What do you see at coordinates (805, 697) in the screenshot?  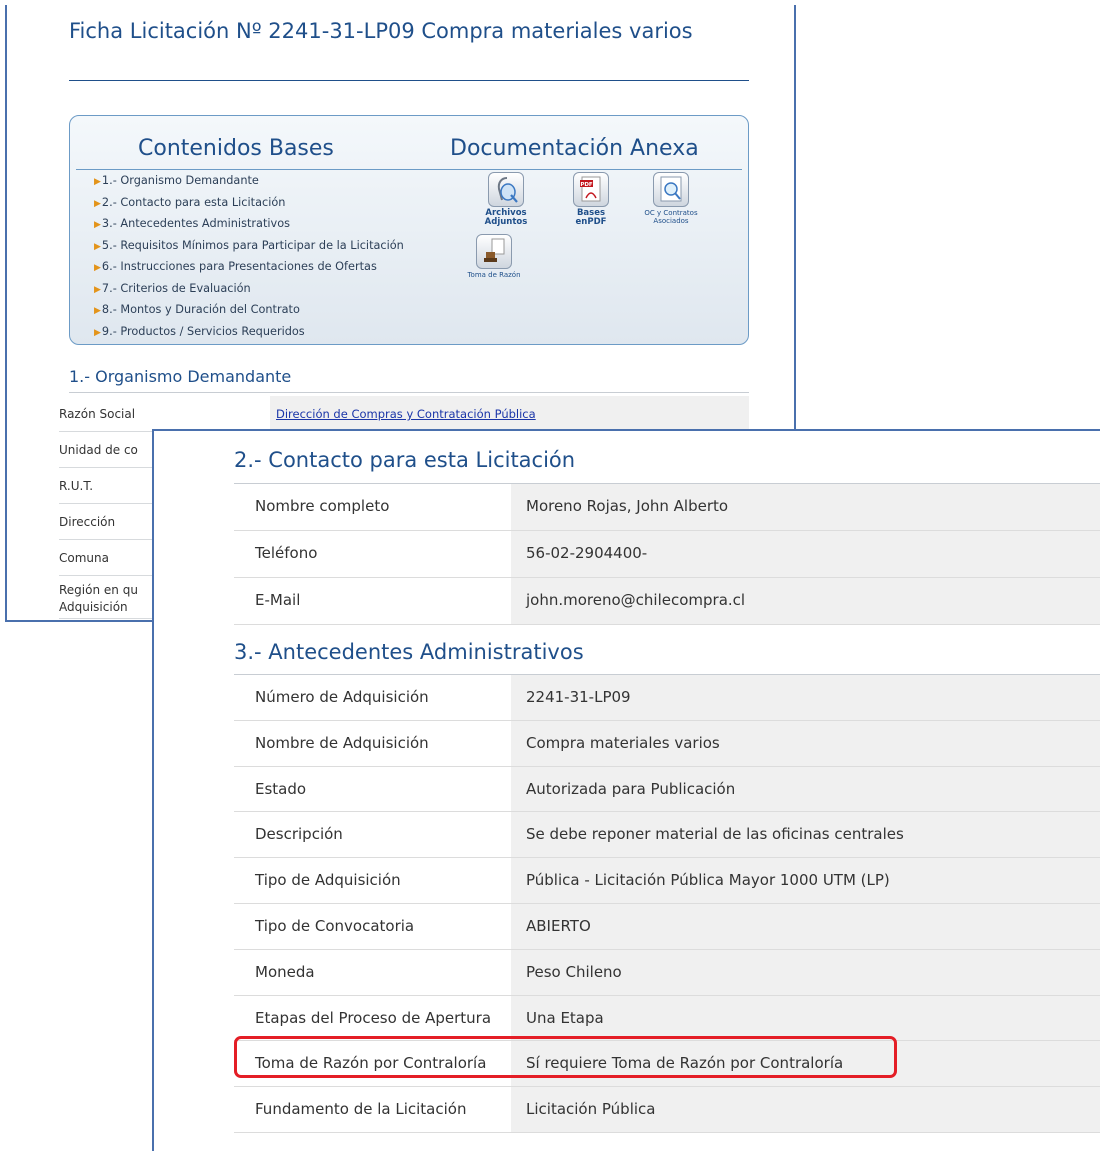 I see `row-value: 2241-31-LP09` at bounding box center [805, 697].